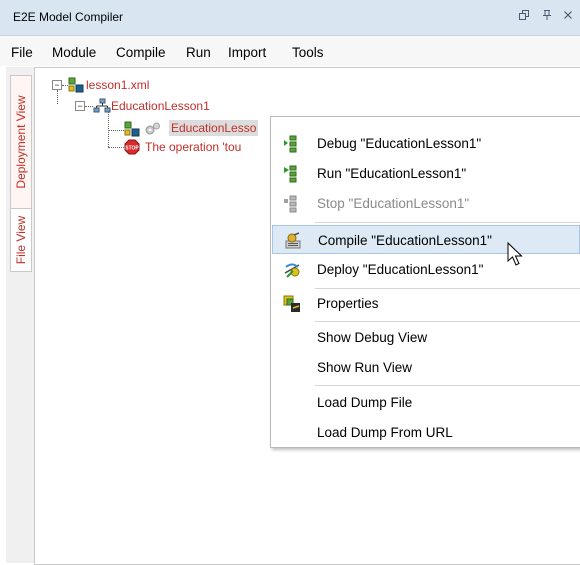 Image resolution: width=580 pixels, height=565 pixels. Describe the element at coordinates (290, 18) in the screenshot. I see `title-bar: E2E Model Compiler` at that location.